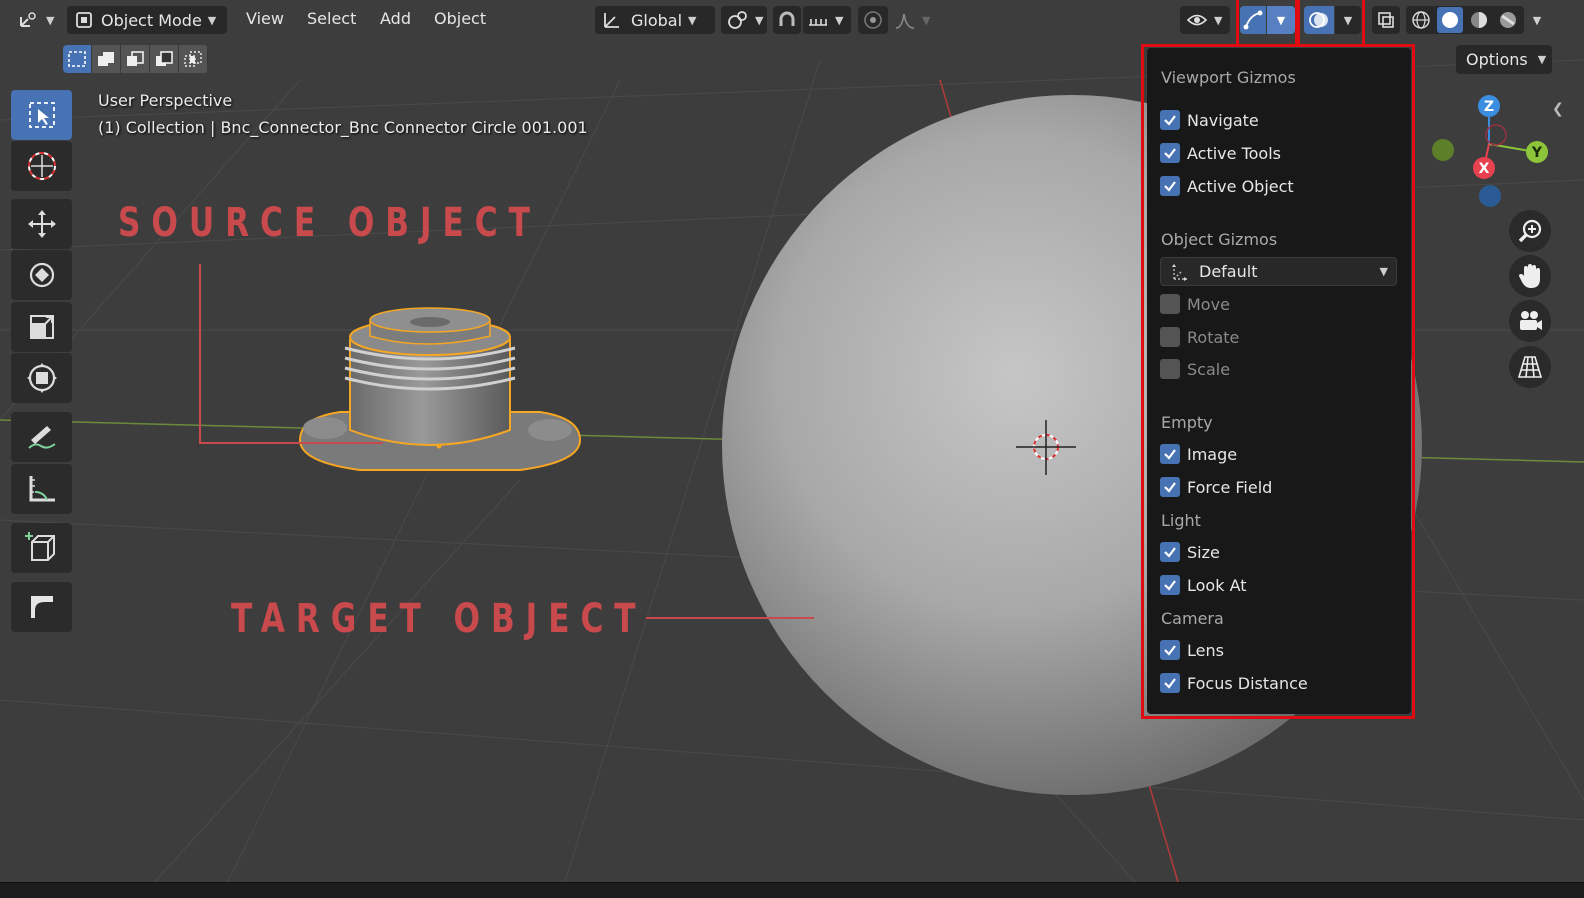 The height and width of the screenshot is (898, 1584). What do you see at coordinates (1450, 20) in the screenshot?
I see `solid-shading-icon` at bounding box center [1450, 20].